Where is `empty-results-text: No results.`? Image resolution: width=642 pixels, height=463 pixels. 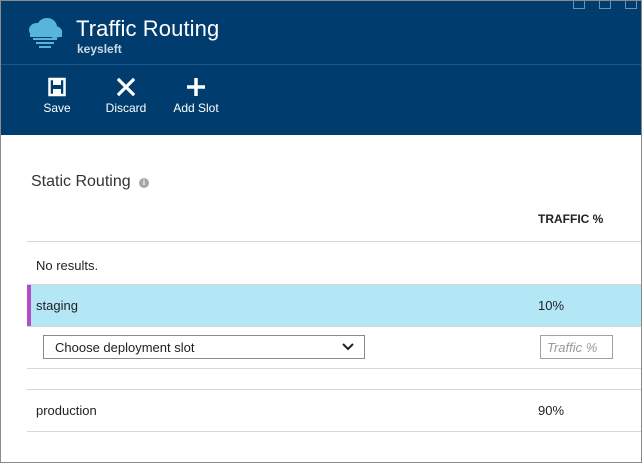
empty-results-text: No results. is located at coordinates (67, 265).